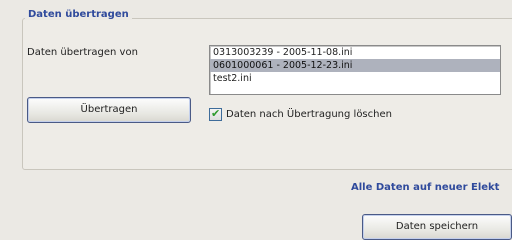 This screenshot has height=240, width=512. Describe the element at coordinates (425, 187) in the screenshot. I see `save-all-title: Alle Daten auf neuer Elekt` at that location.